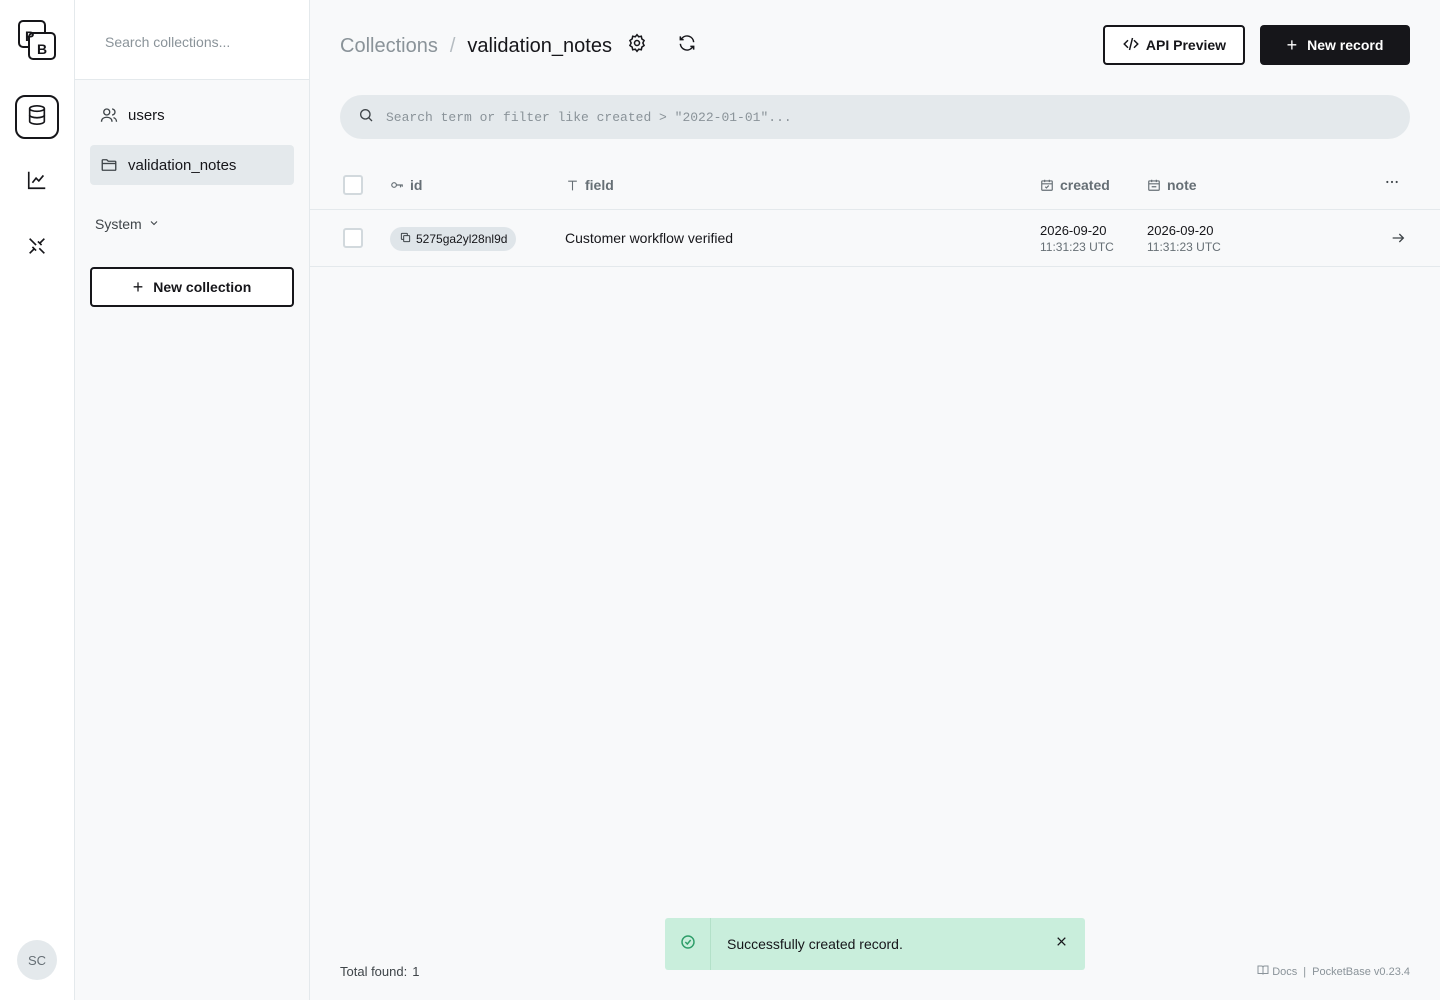  What do you see at coordinates (599, 185) in the screenshot?
I see `column-header-label: field` at bounding box center [599, 185].